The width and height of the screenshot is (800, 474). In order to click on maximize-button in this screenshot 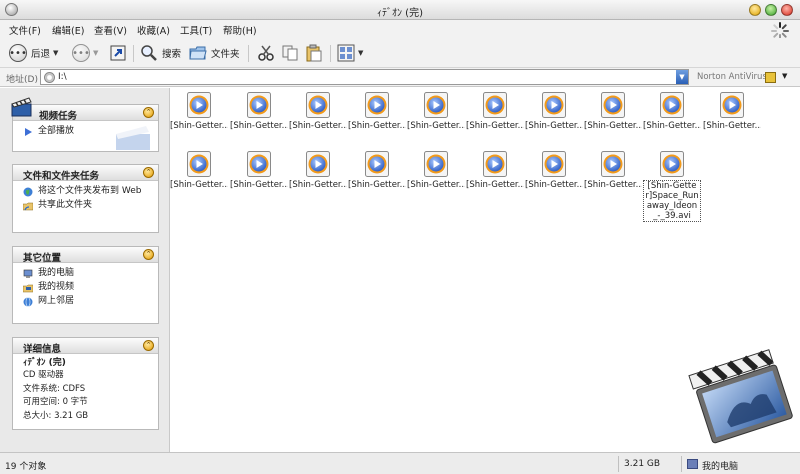, I will do `click(771, 10)`.